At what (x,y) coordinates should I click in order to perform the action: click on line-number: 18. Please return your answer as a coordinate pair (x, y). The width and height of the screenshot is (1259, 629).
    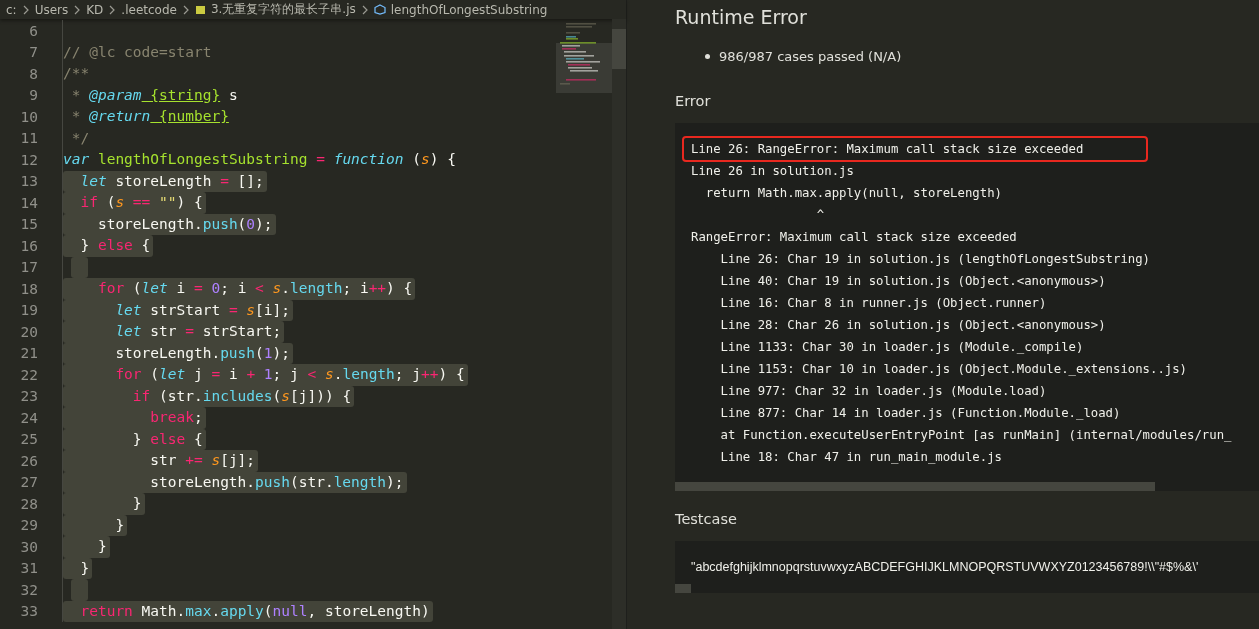
    Looking at the image, I should click on (29, 288).